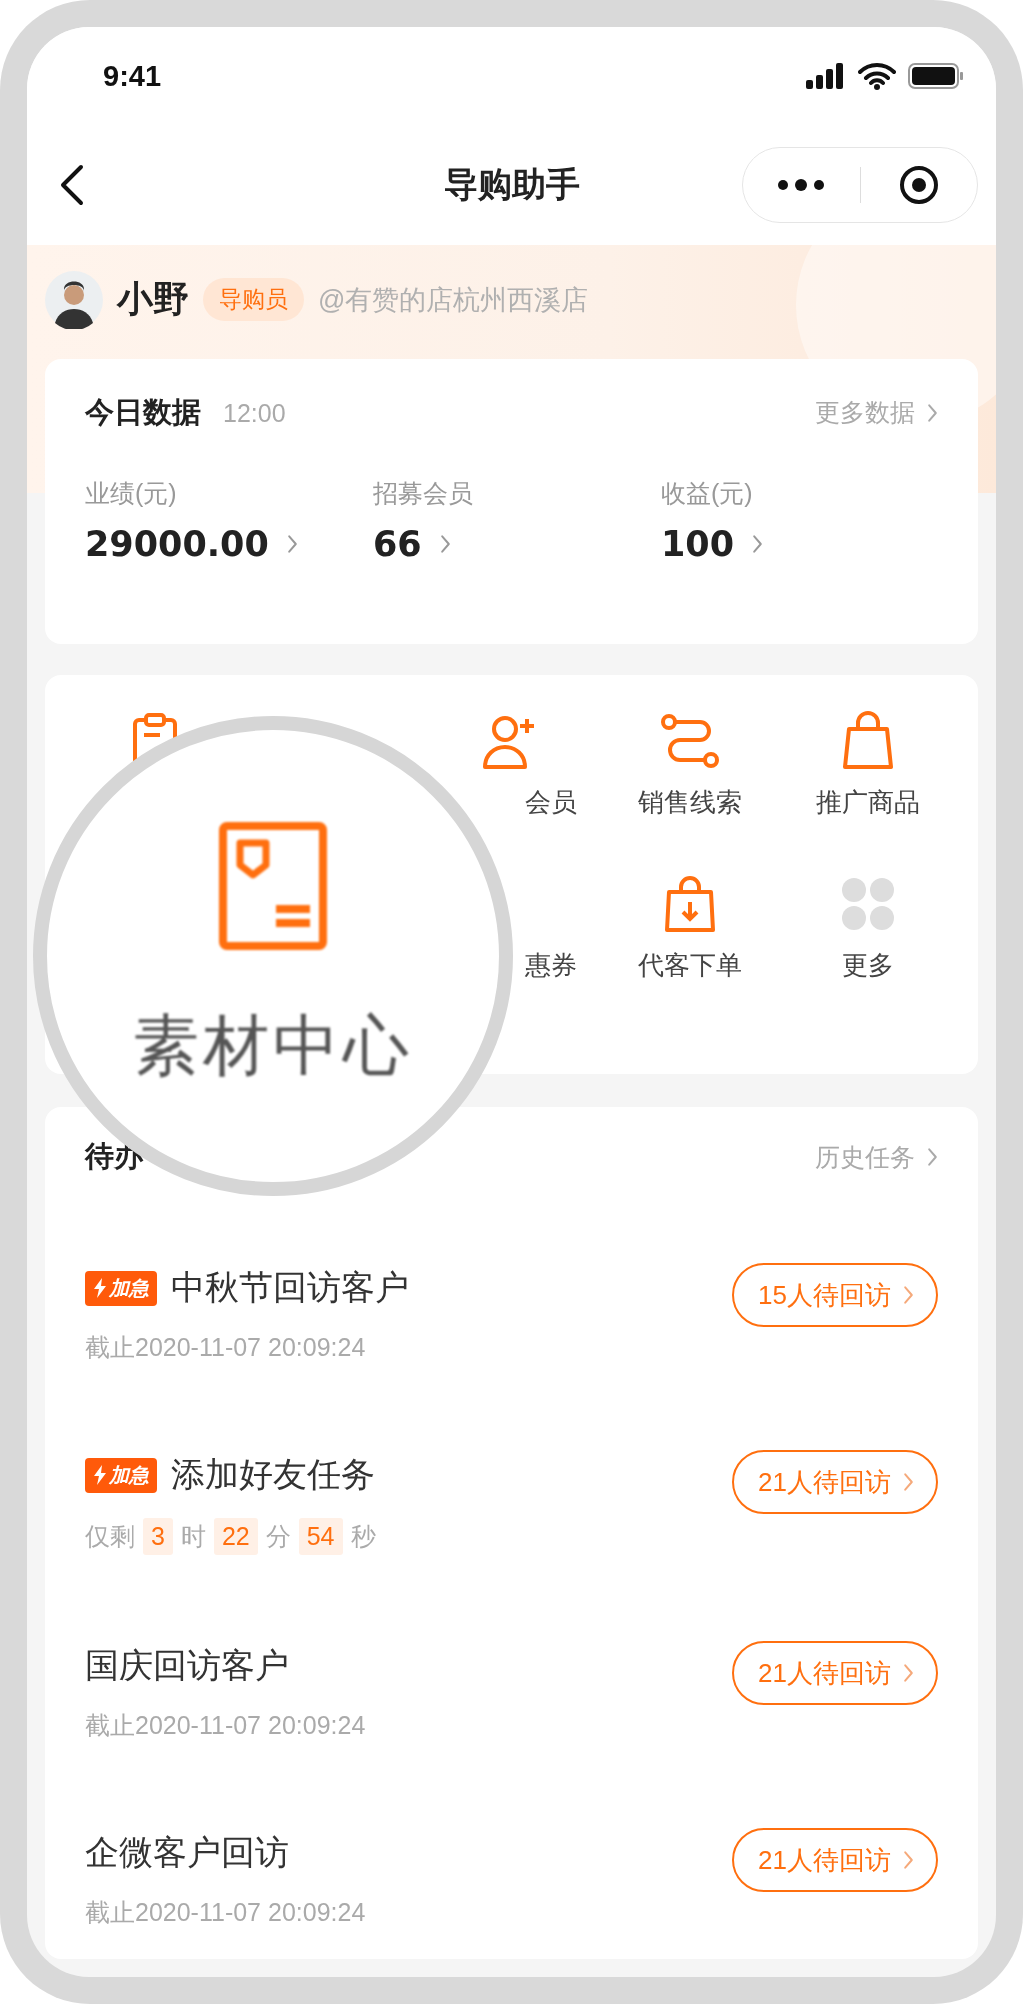 The image size is (1023, 2004). Describe the element at coordinates (453, 300) in the screenshot. I see `store-name: @有赞的店杭州西溪店` at that location.